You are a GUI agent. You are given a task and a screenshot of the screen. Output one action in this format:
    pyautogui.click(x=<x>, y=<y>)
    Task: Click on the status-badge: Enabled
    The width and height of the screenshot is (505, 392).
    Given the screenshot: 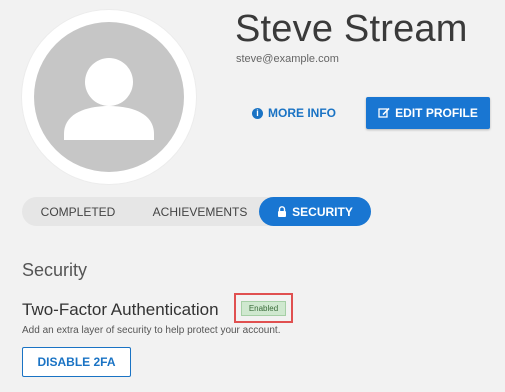 What is the action you would take?
    pyautogui.click(x=263, y=308)
    